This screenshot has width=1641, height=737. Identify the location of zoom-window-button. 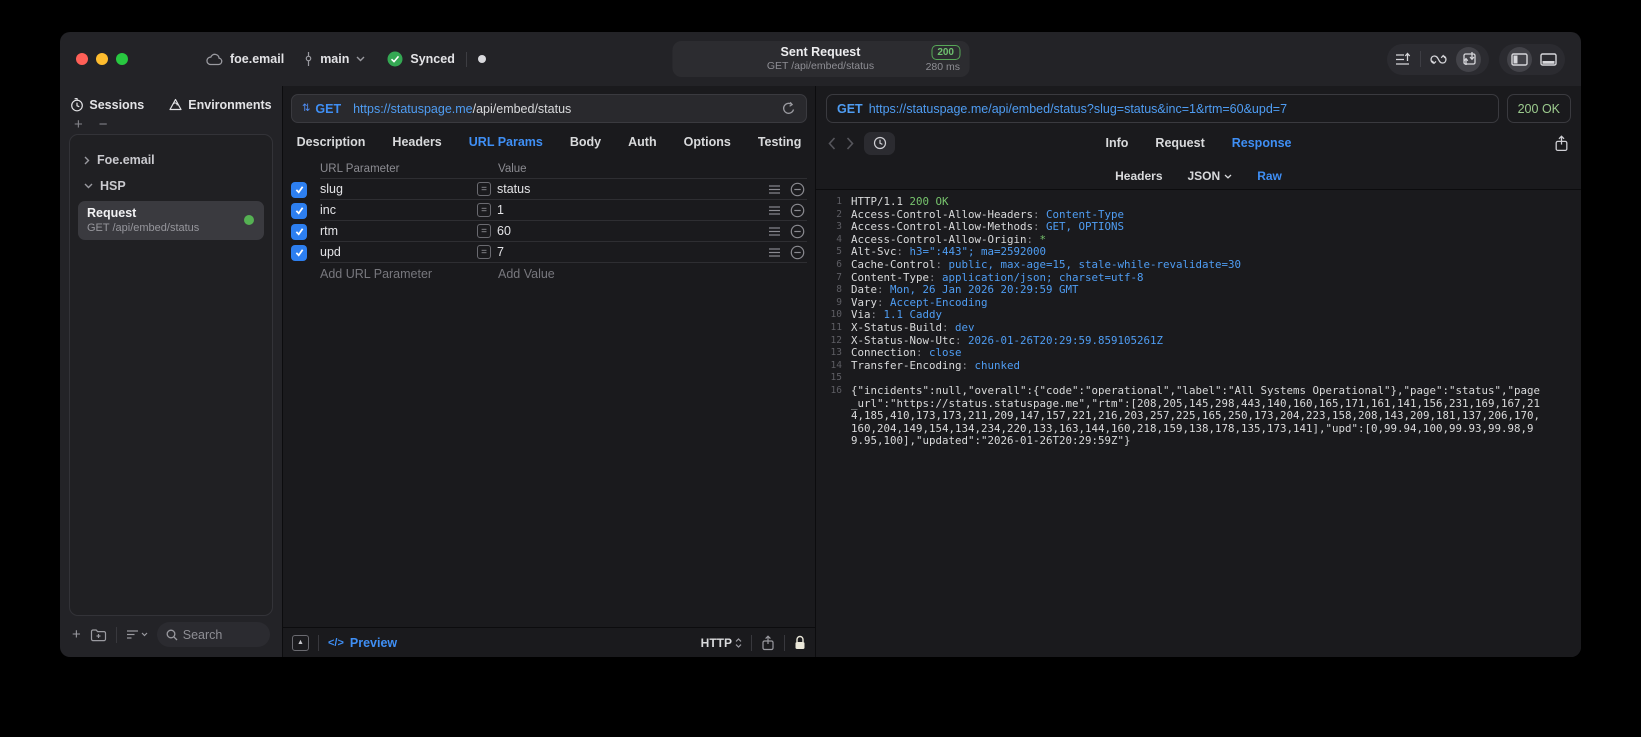
(122, 59).